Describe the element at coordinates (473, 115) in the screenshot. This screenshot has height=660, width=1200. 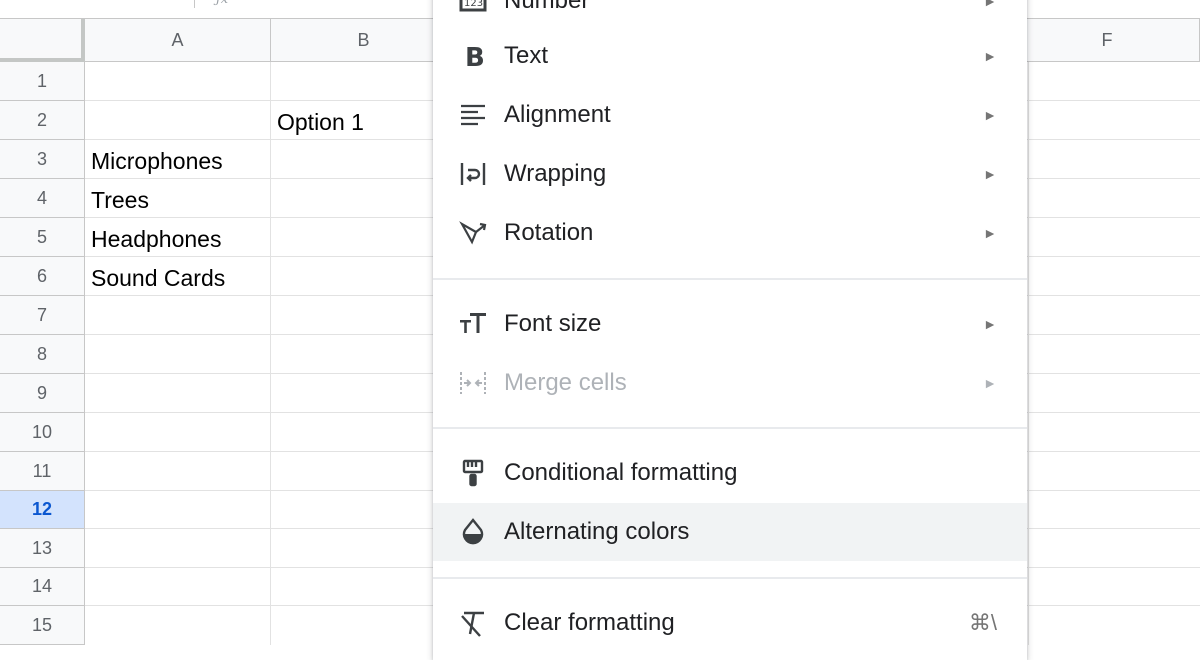
I see `align-left-icon` at that location.